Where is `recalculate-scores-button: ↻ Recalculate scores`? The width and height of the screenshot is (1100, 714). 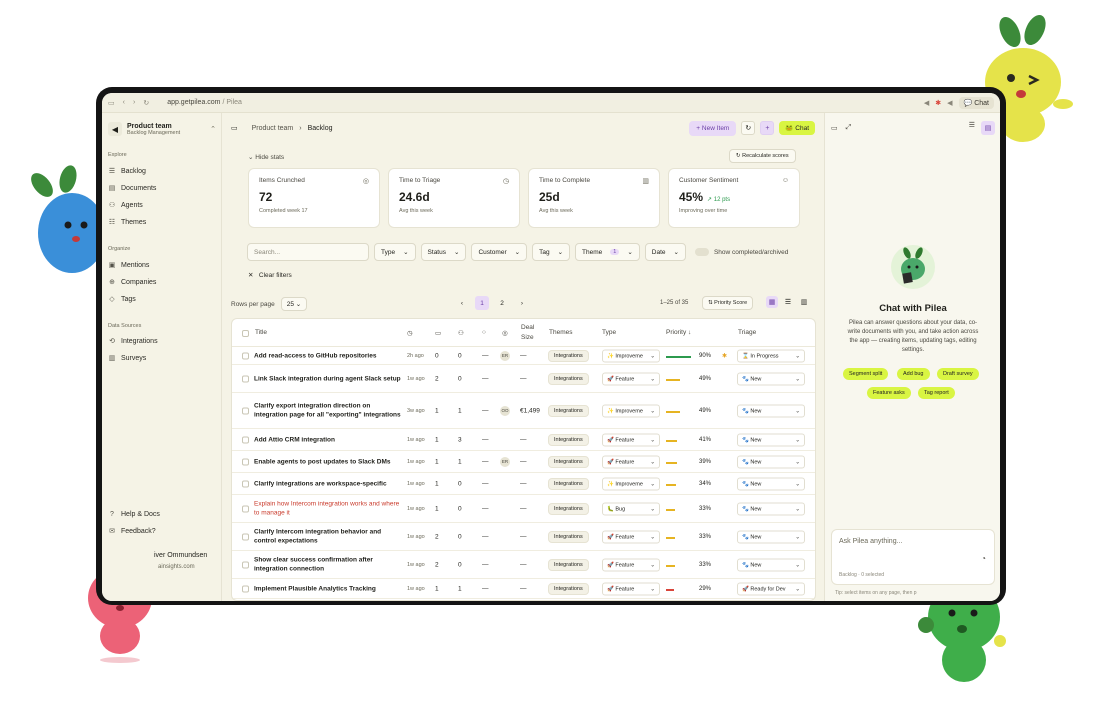
recalculate-scores-button: ↻ Recalculate scores is located at coordinates (762, 156).